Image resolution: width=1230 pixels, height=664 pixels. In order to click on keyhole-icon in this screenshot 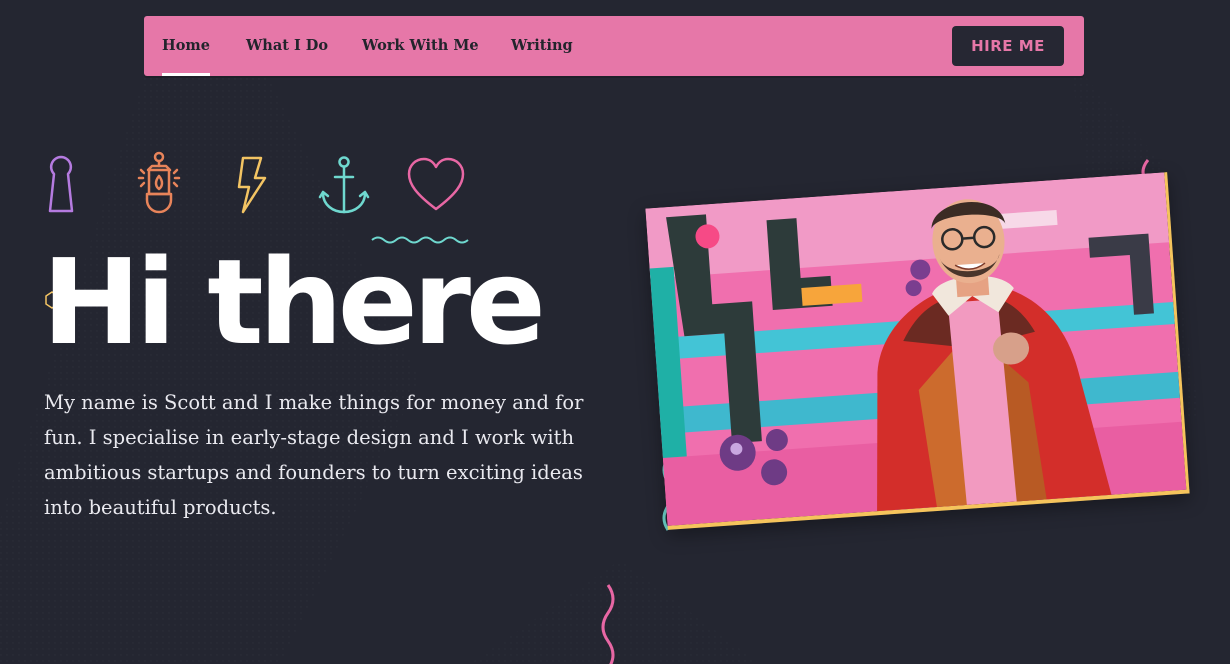, I will do `click(61, 184)`.